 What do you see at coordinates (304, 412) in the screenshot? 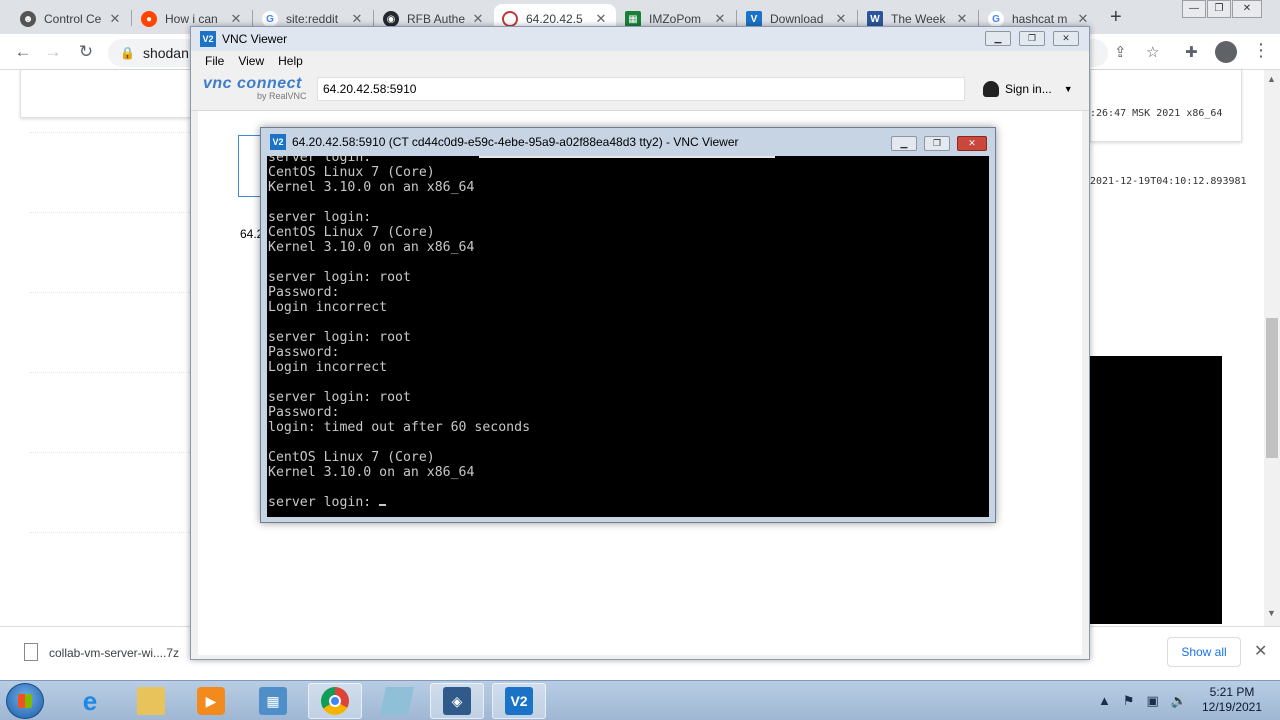
I see `terminal-line: Password:` at bounding box center [304, 412].